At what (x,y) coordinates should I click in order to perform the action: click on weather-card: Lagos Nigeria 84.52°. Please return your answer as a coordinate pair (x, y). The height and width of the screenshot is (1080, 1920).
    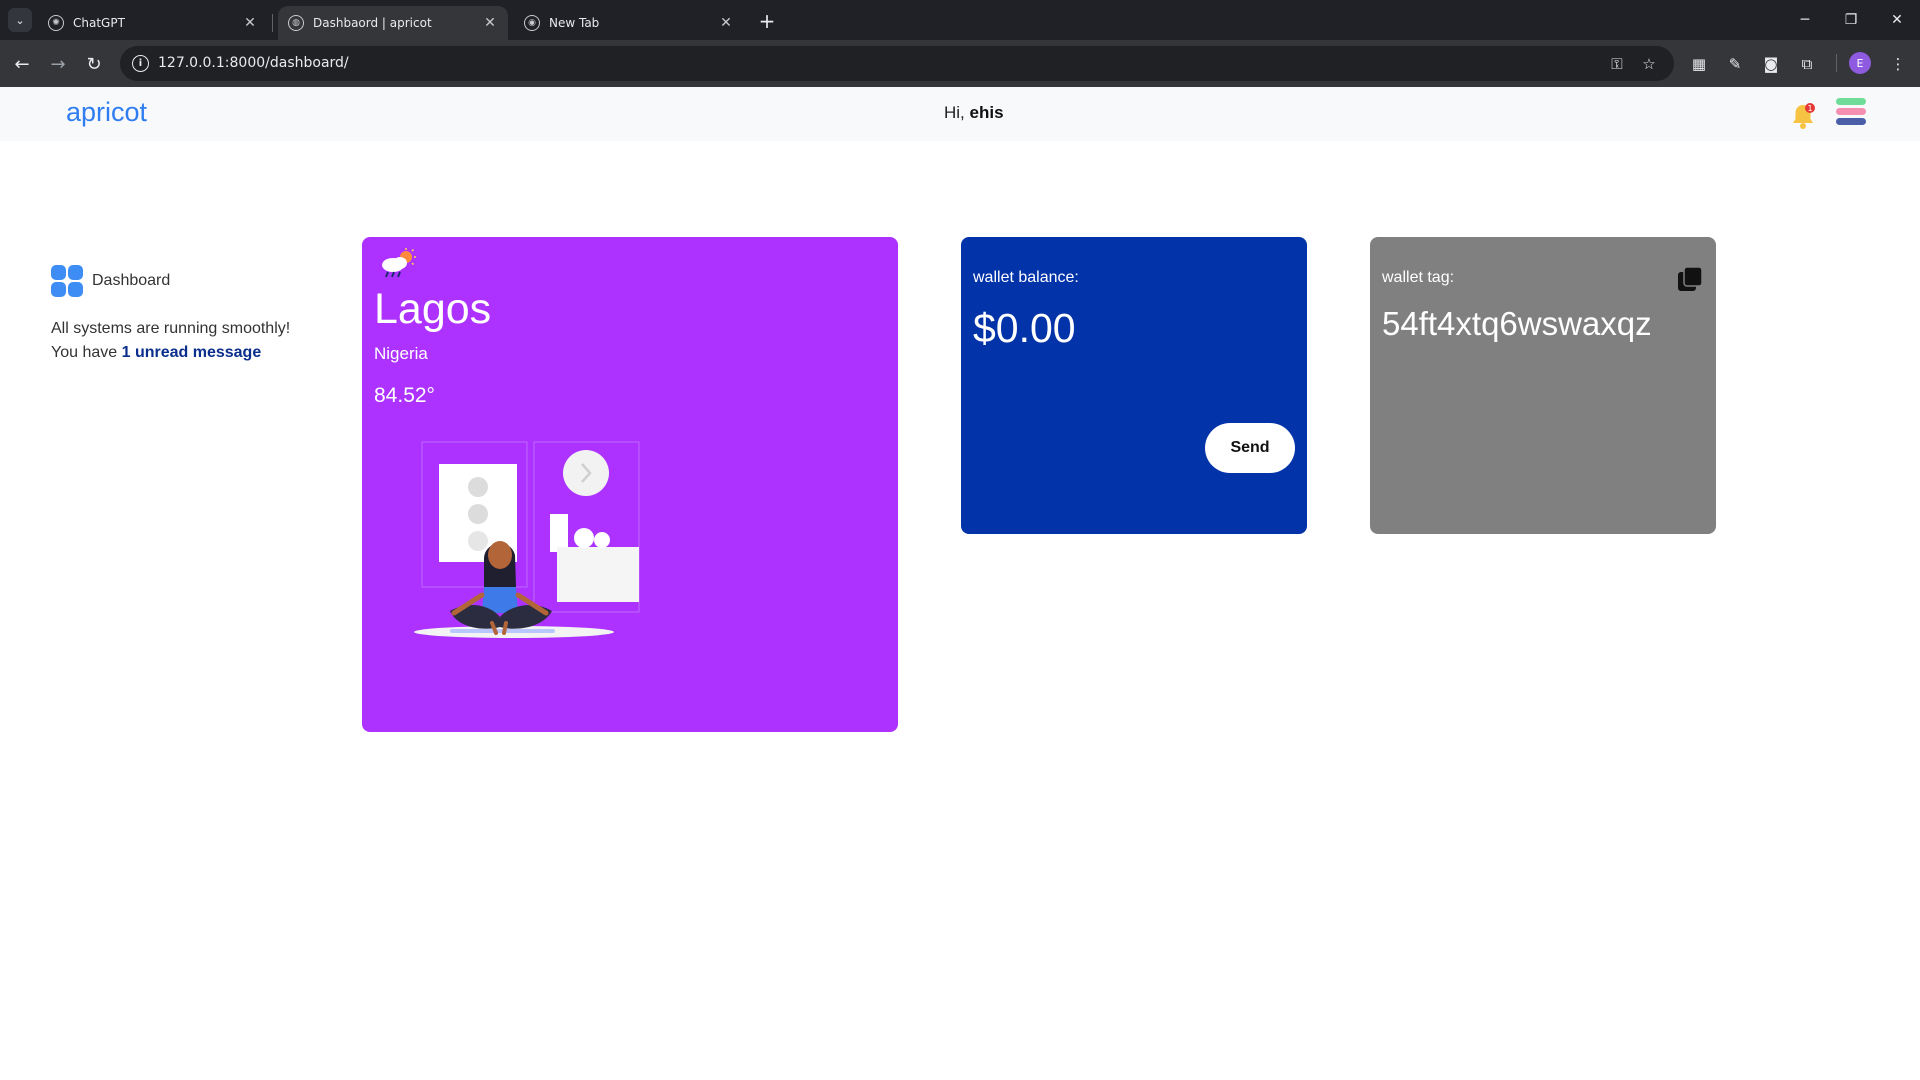
    Looking at the image, I should click on (630, 484).